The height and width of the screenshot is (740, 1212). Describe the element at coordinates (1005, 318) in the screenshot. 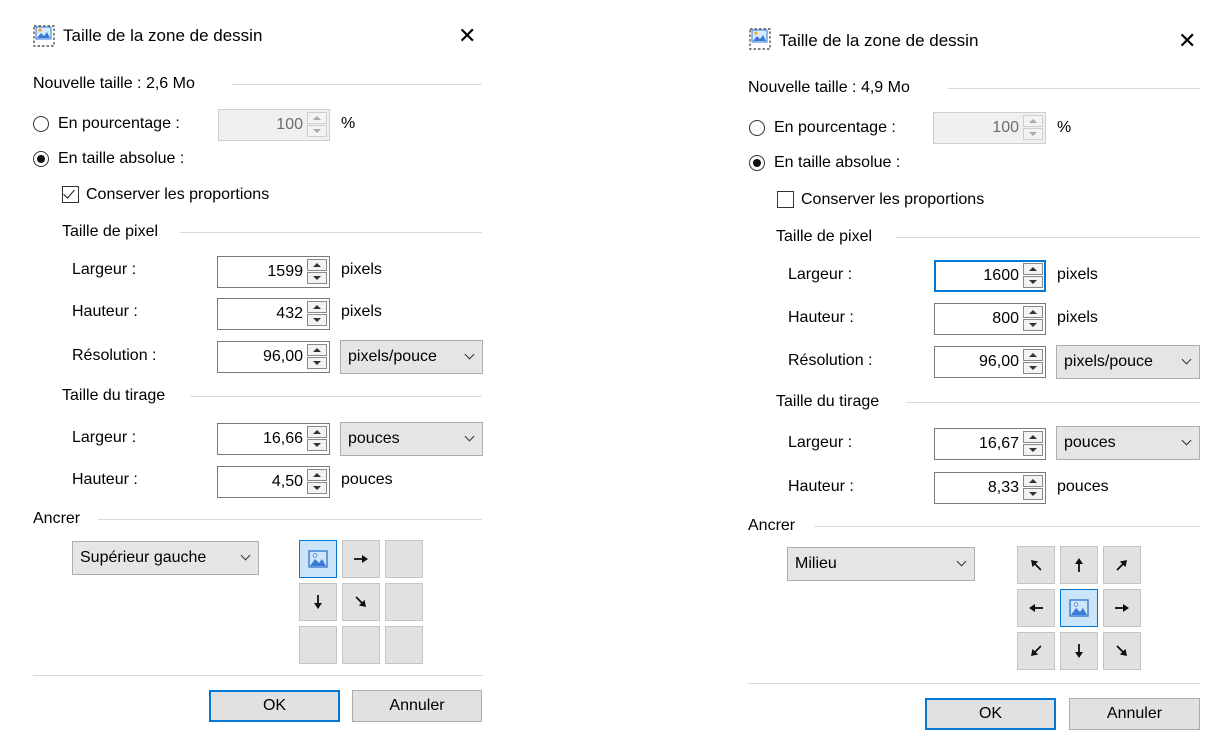

I see `pixel-height-value: 800` at that location.